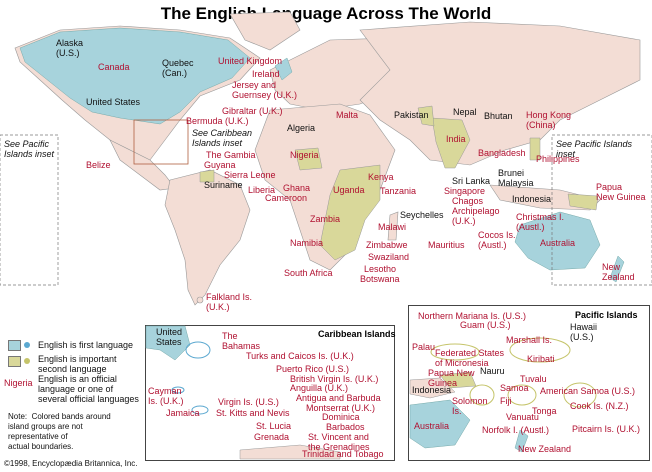  I want to click on pac-american-samoa: American Samoa (U.S.), so click(588, 391).